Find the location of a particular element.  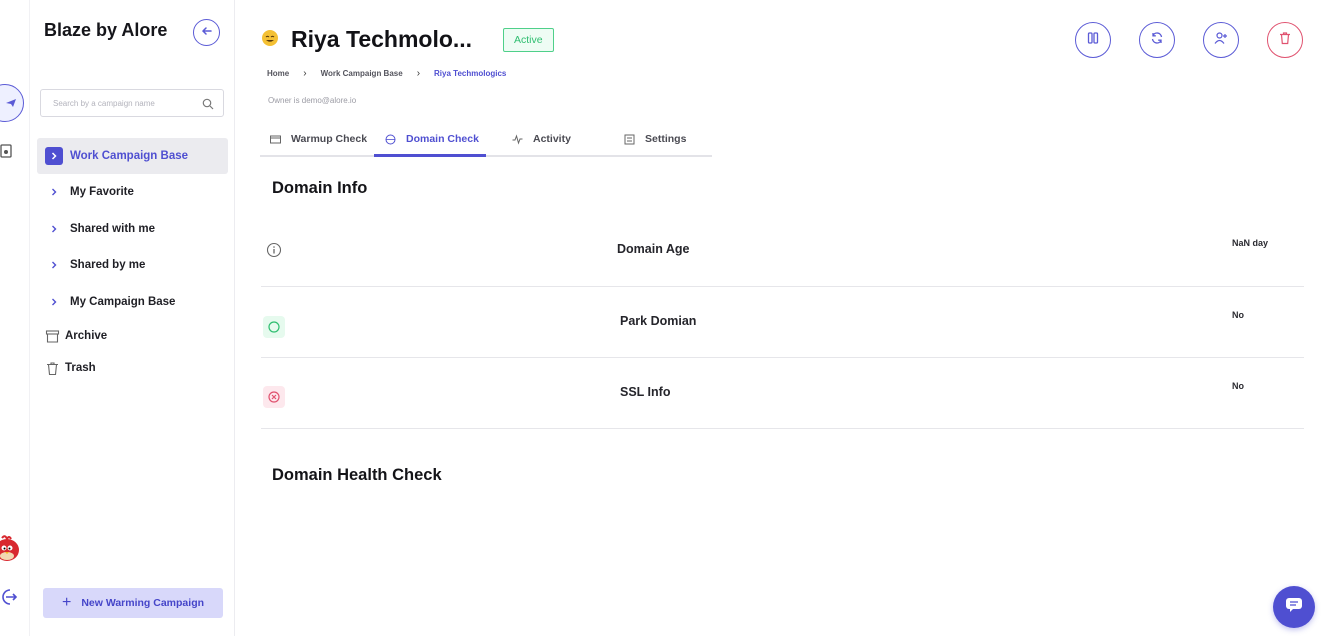

active-tab-indicator is located at coordinates (430, 155).